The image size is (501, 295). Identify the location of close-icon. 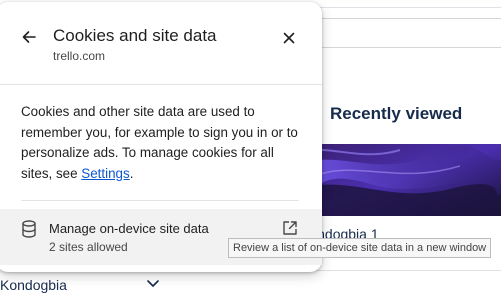
(289, 38).